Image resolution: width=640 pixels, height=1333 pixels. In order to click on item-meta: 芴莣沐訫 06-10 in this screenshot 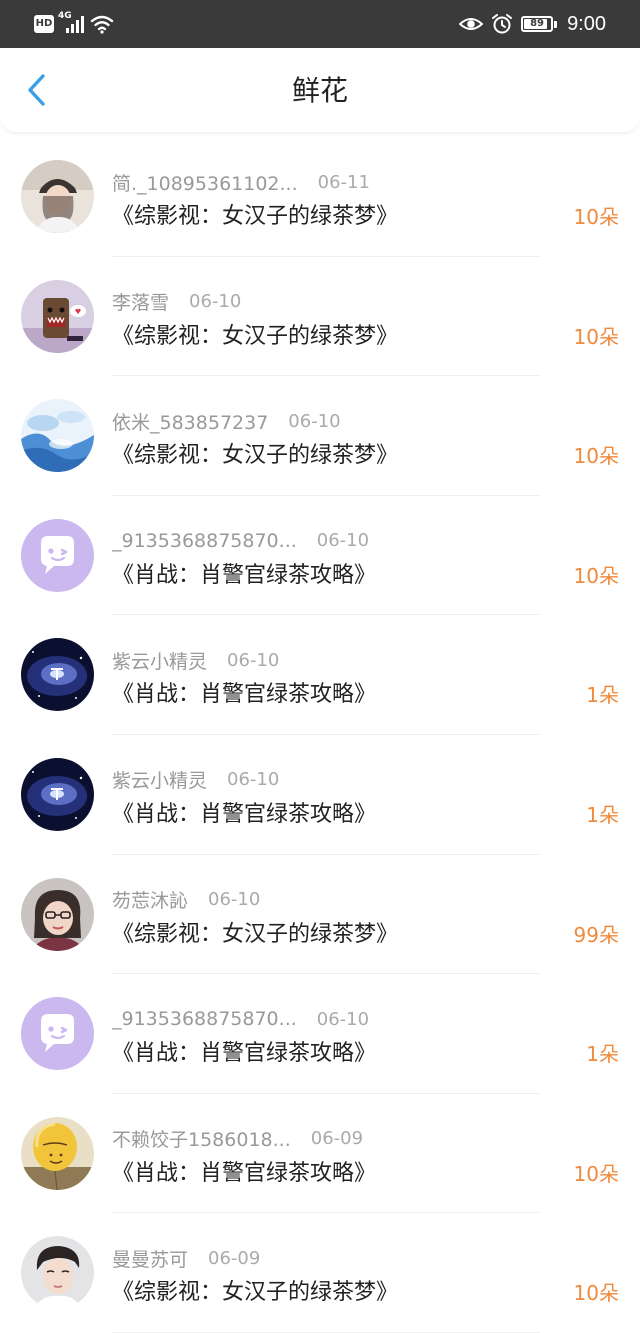, I will do `click(186, 900)`.